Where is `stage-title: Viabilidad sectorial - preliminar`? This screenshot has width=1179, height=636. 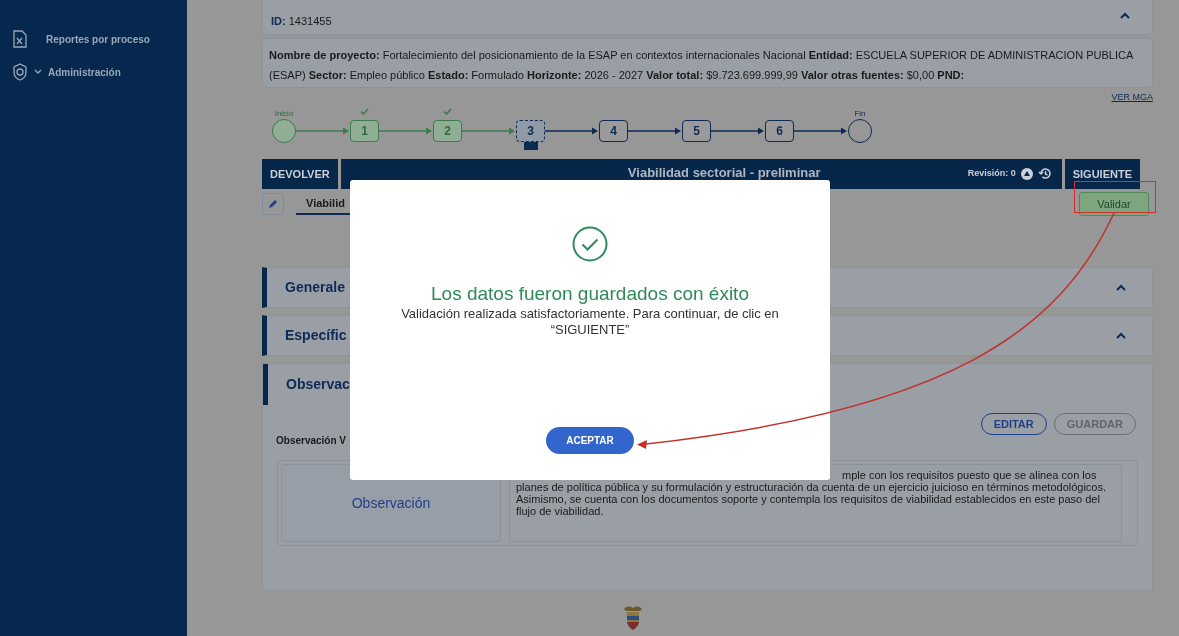
stage-title: Viabilidad sectorial - preliminar is located at coordinates (724, 173).